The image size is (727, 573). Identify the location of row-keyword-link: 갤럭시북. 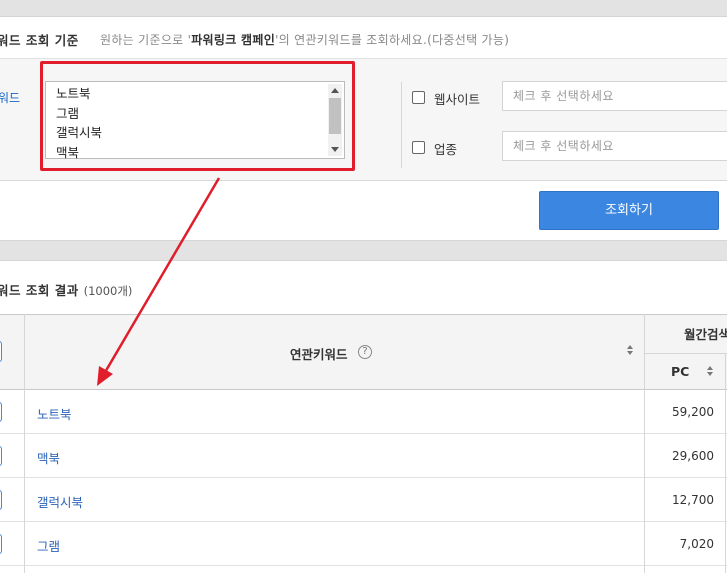
(60, 501).